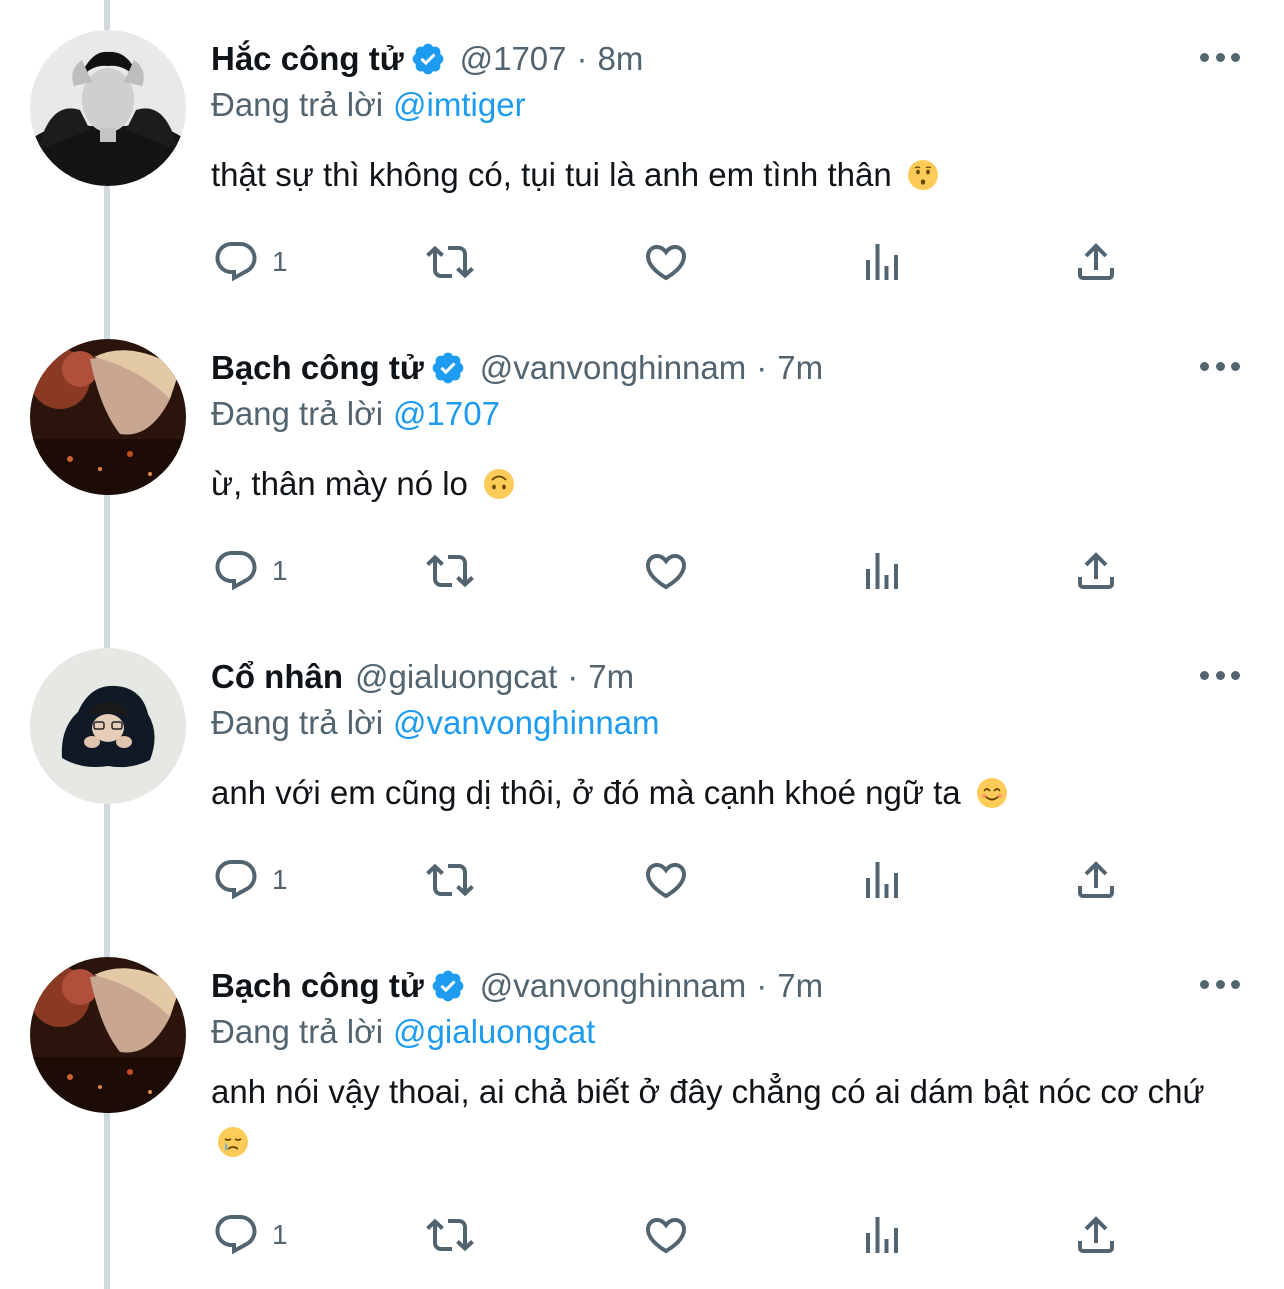 This screenshot has width=1284, height=1289. I want to click on timestamp: 8m, so click(621, 59).